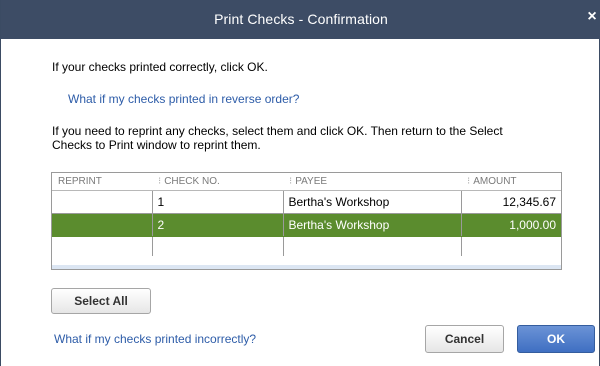 The height and width of the screenshot is (366, 600). What do you see at coordinates (218, 246) in the screenshot?
I see `check-no-cell` at bounding box center [218, 246].